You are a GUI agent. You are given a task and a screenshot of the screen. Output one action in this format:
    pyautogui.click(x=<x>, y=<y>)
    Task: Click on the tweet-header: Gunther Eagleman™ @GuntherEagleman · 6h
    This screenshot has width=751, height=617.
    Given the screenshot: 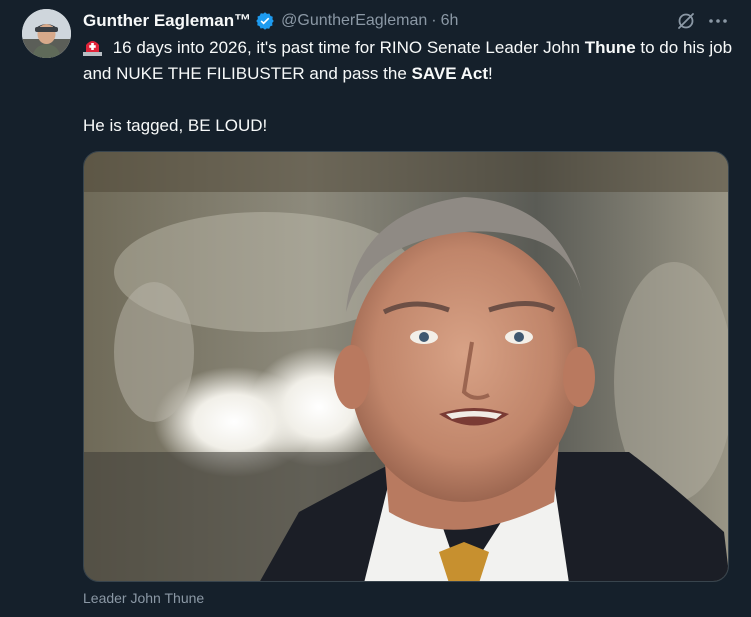 What is the action you would take?
    pyautogui.click(x=270, y=21)
    